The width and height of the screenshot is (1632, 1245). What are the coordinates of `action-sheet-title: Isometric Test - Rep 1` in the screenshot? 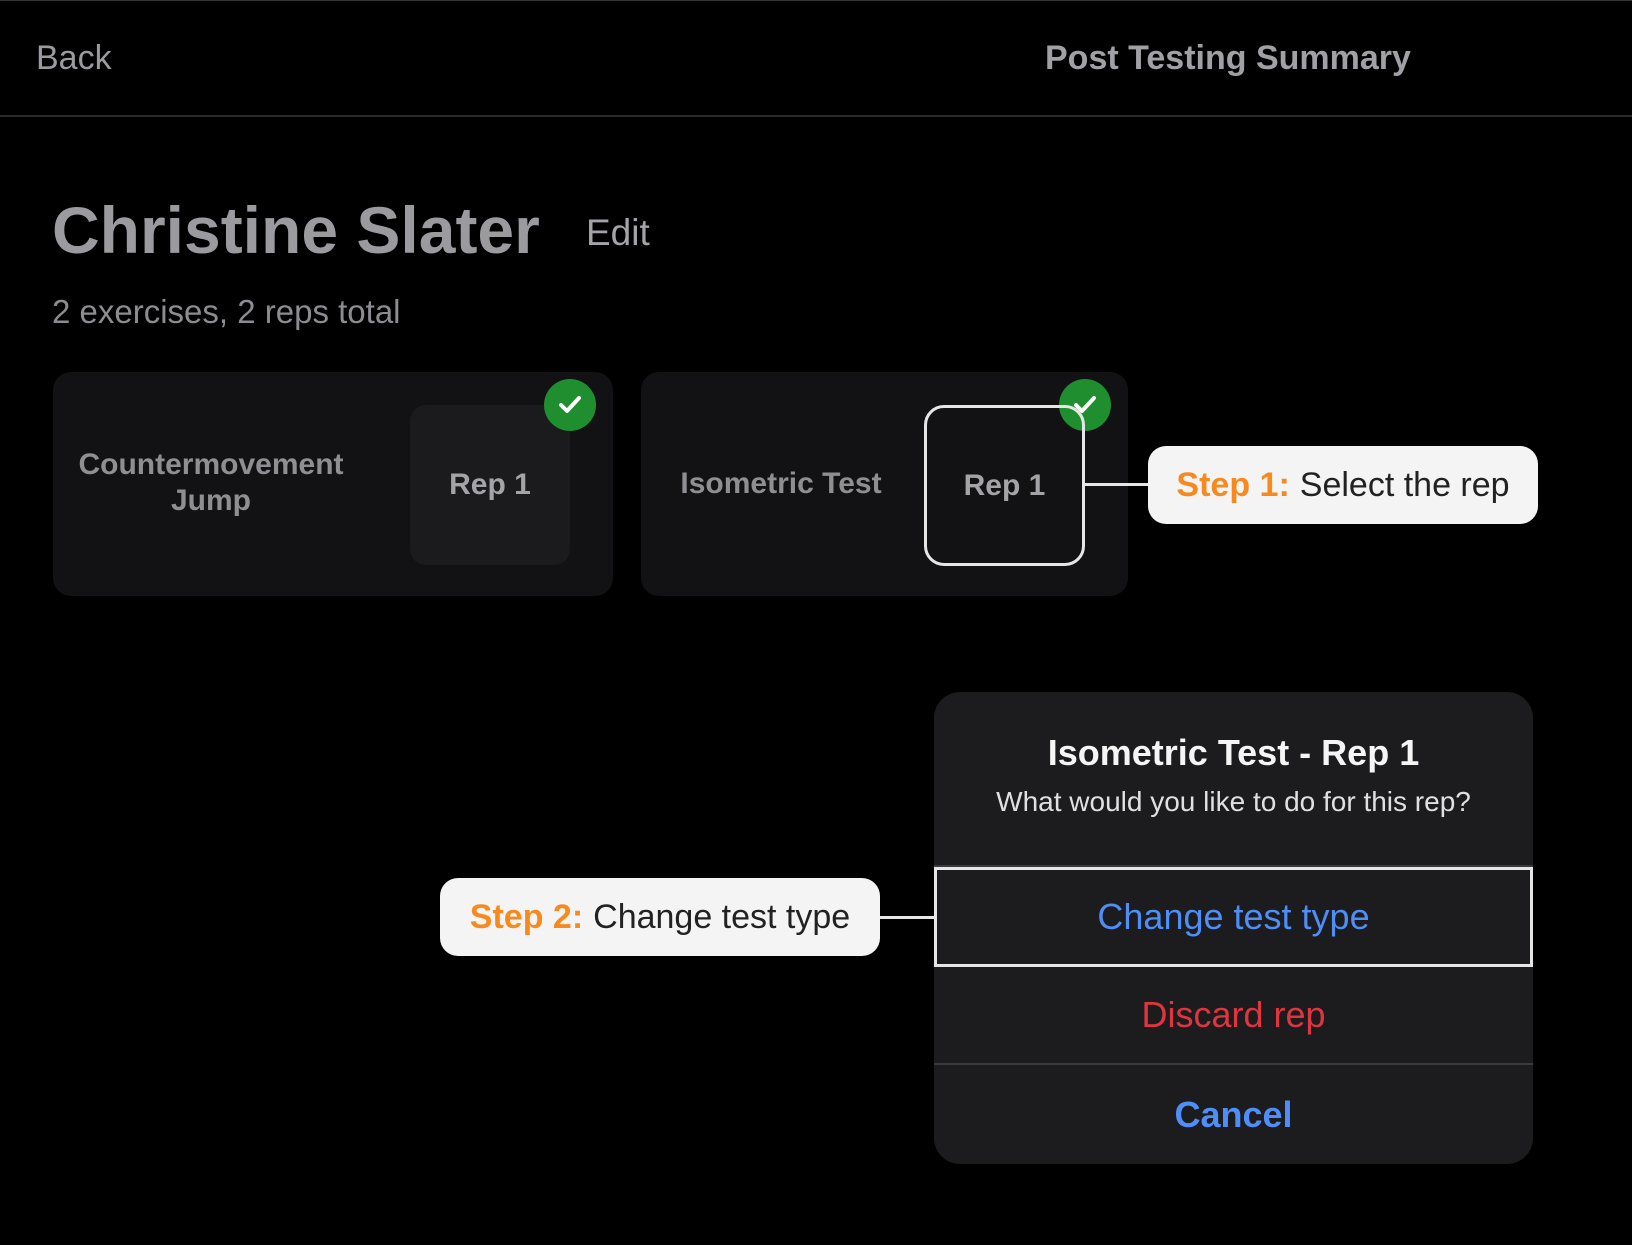 It's located at (1233, 752).